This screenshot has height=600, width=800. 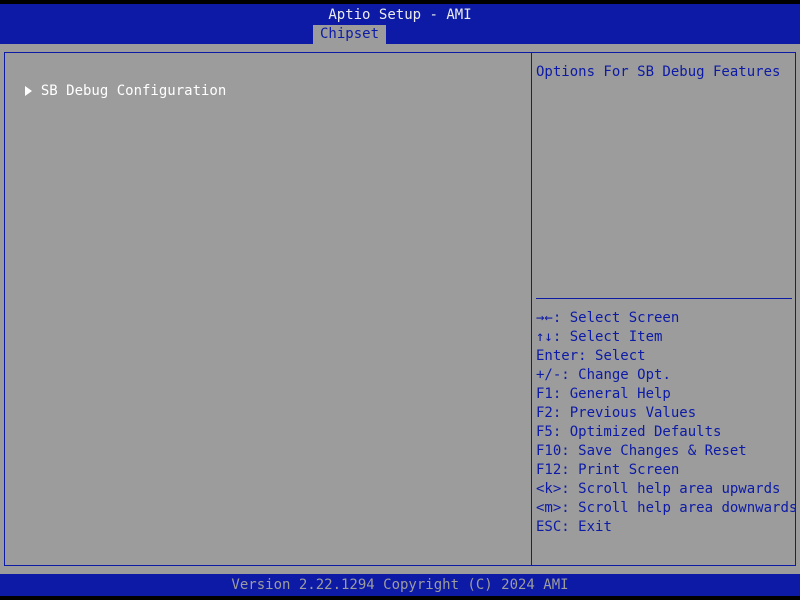 What do you see at coordinates (548, 508) in the screenshot?
I see `key-name: <m>` at bounding box center [548, 508].